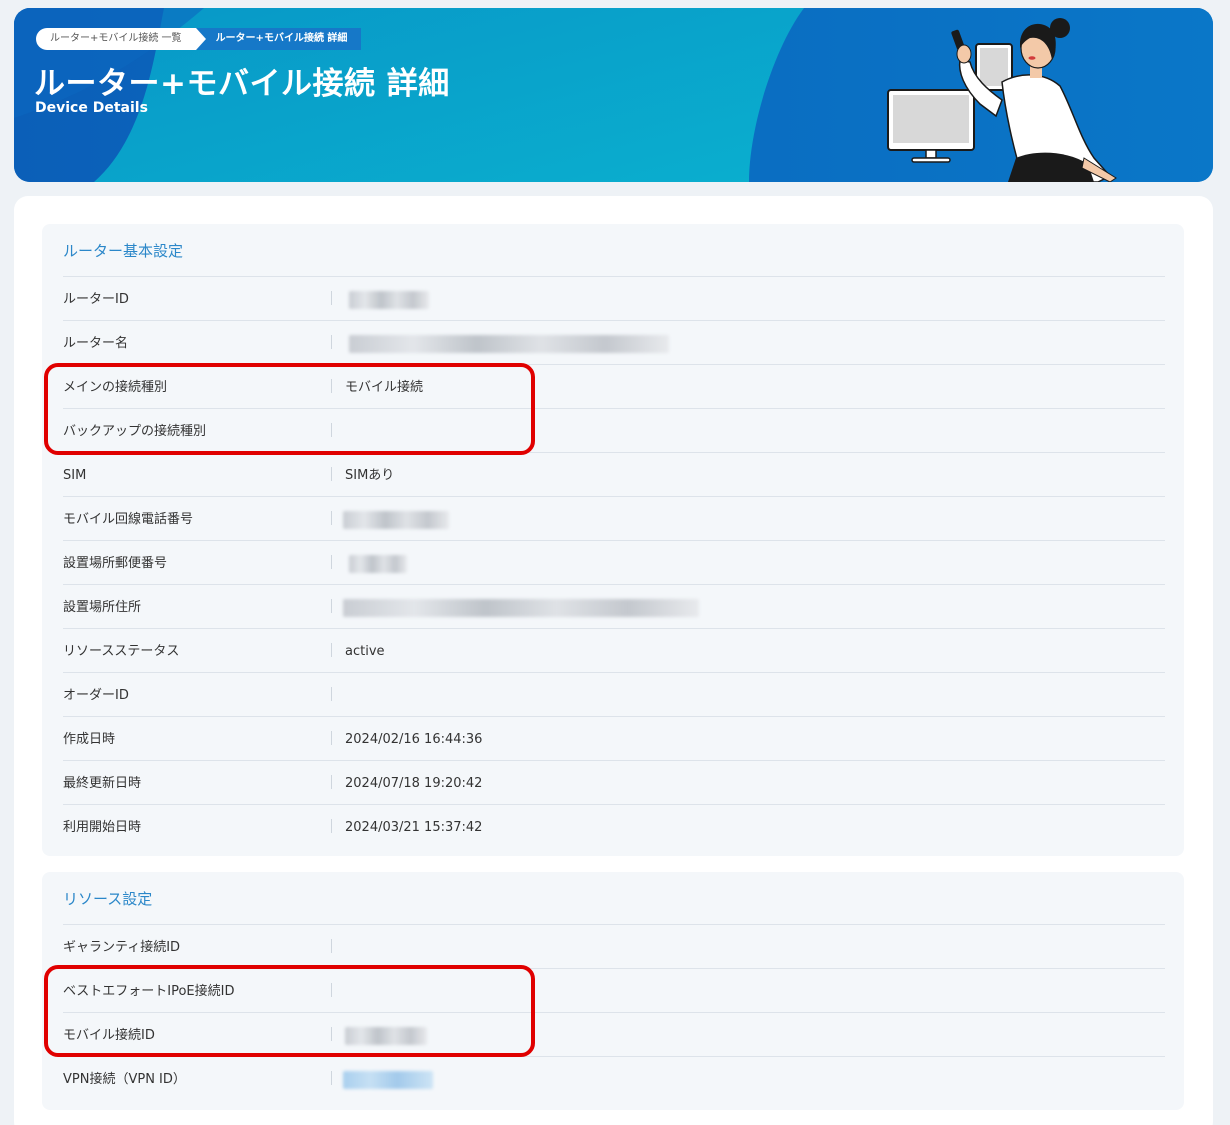 Image resolution: width=1230 pixels, height=1125 pixels. Describe the element at coordinates (128, 519) in the screenshot. I see `row-label: モバイル回線電話番号` at that location.